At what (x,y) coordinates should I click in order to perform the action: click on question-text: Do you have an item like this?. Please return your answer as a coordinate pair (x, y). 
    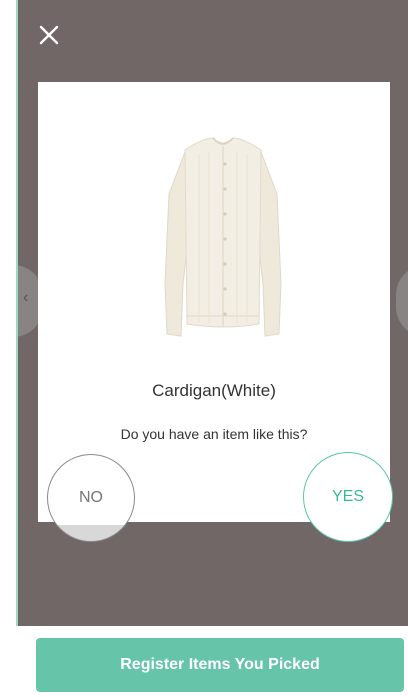
    Looking at the image, I should click on (214, 434).